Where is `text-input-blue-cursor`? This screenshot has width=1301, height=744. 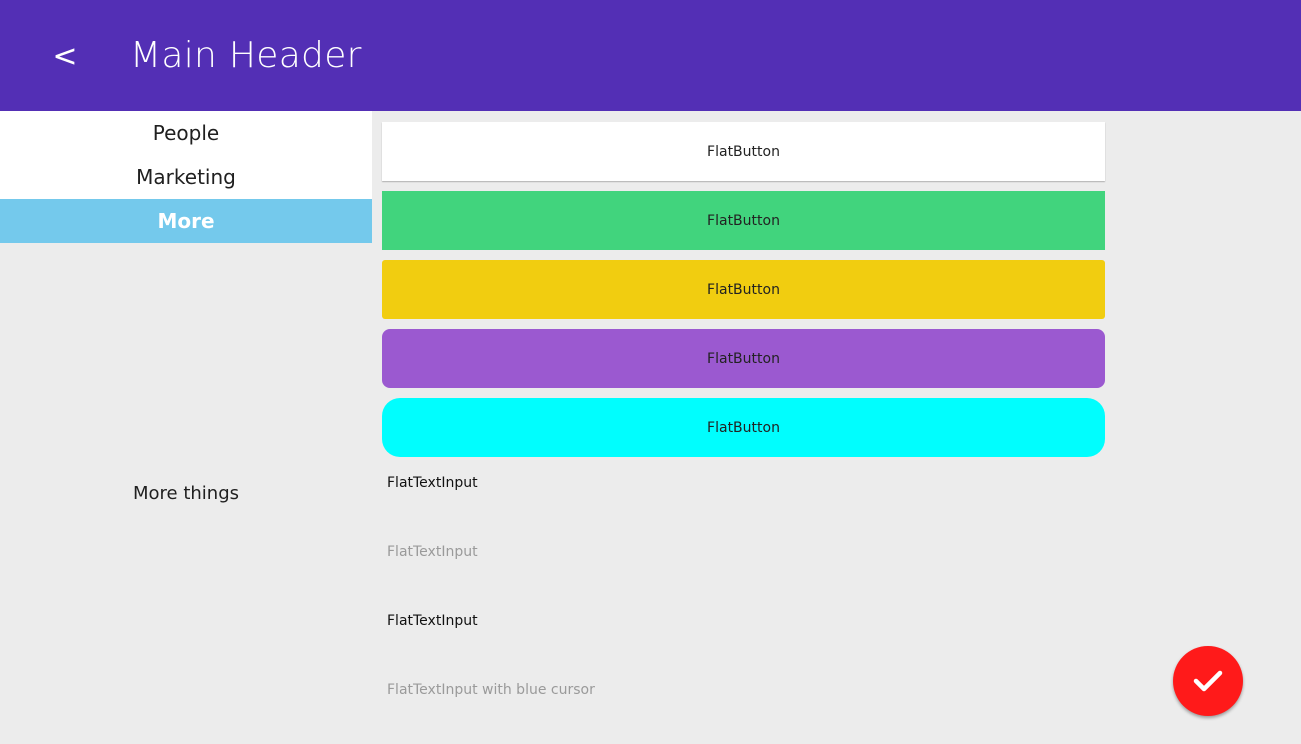 text-input-blue-cursor is located at coordinates (743, 689).